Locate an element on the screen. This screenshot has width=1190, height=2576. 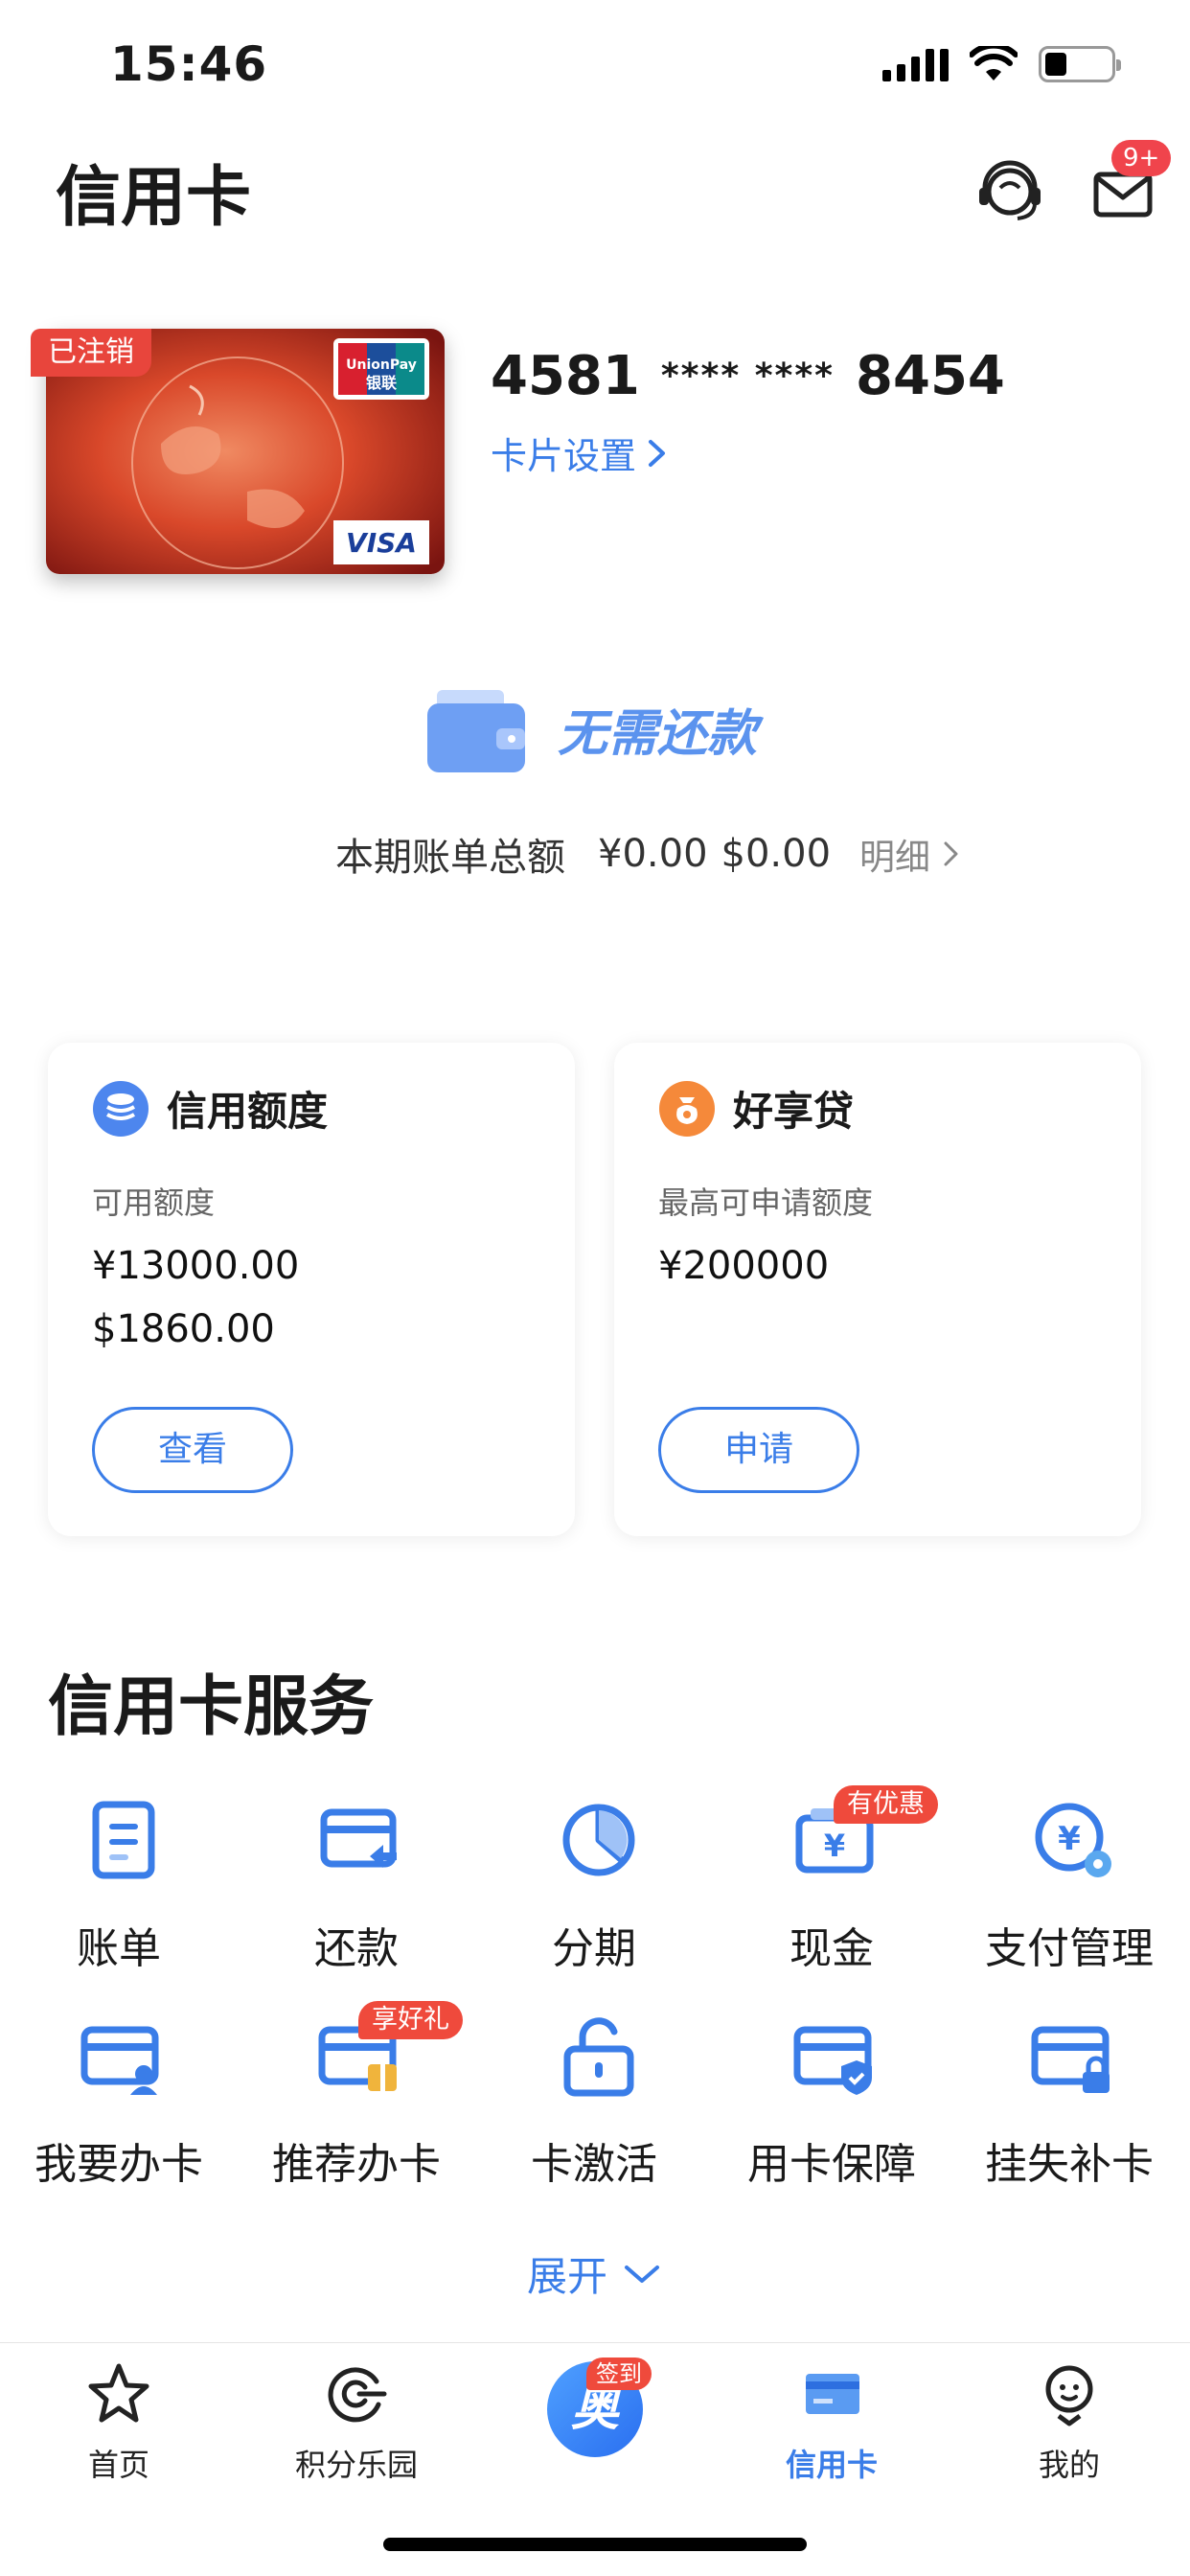
credit-limit-cny: ¥13000.00 is located at coordinates (196, 1266).